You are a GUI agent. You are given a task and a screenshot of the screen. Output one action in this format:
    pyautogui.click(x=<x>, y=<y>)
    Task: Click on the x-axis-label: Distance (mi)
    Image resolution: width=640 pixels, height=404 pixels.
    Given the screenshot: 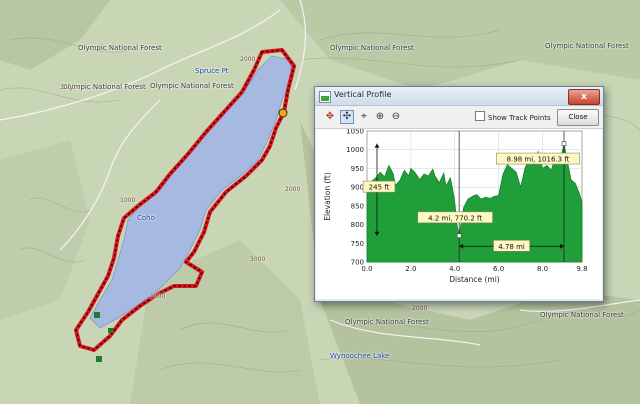 What is the action you would take?
    pyautogui.click(x=474, y=279)
    